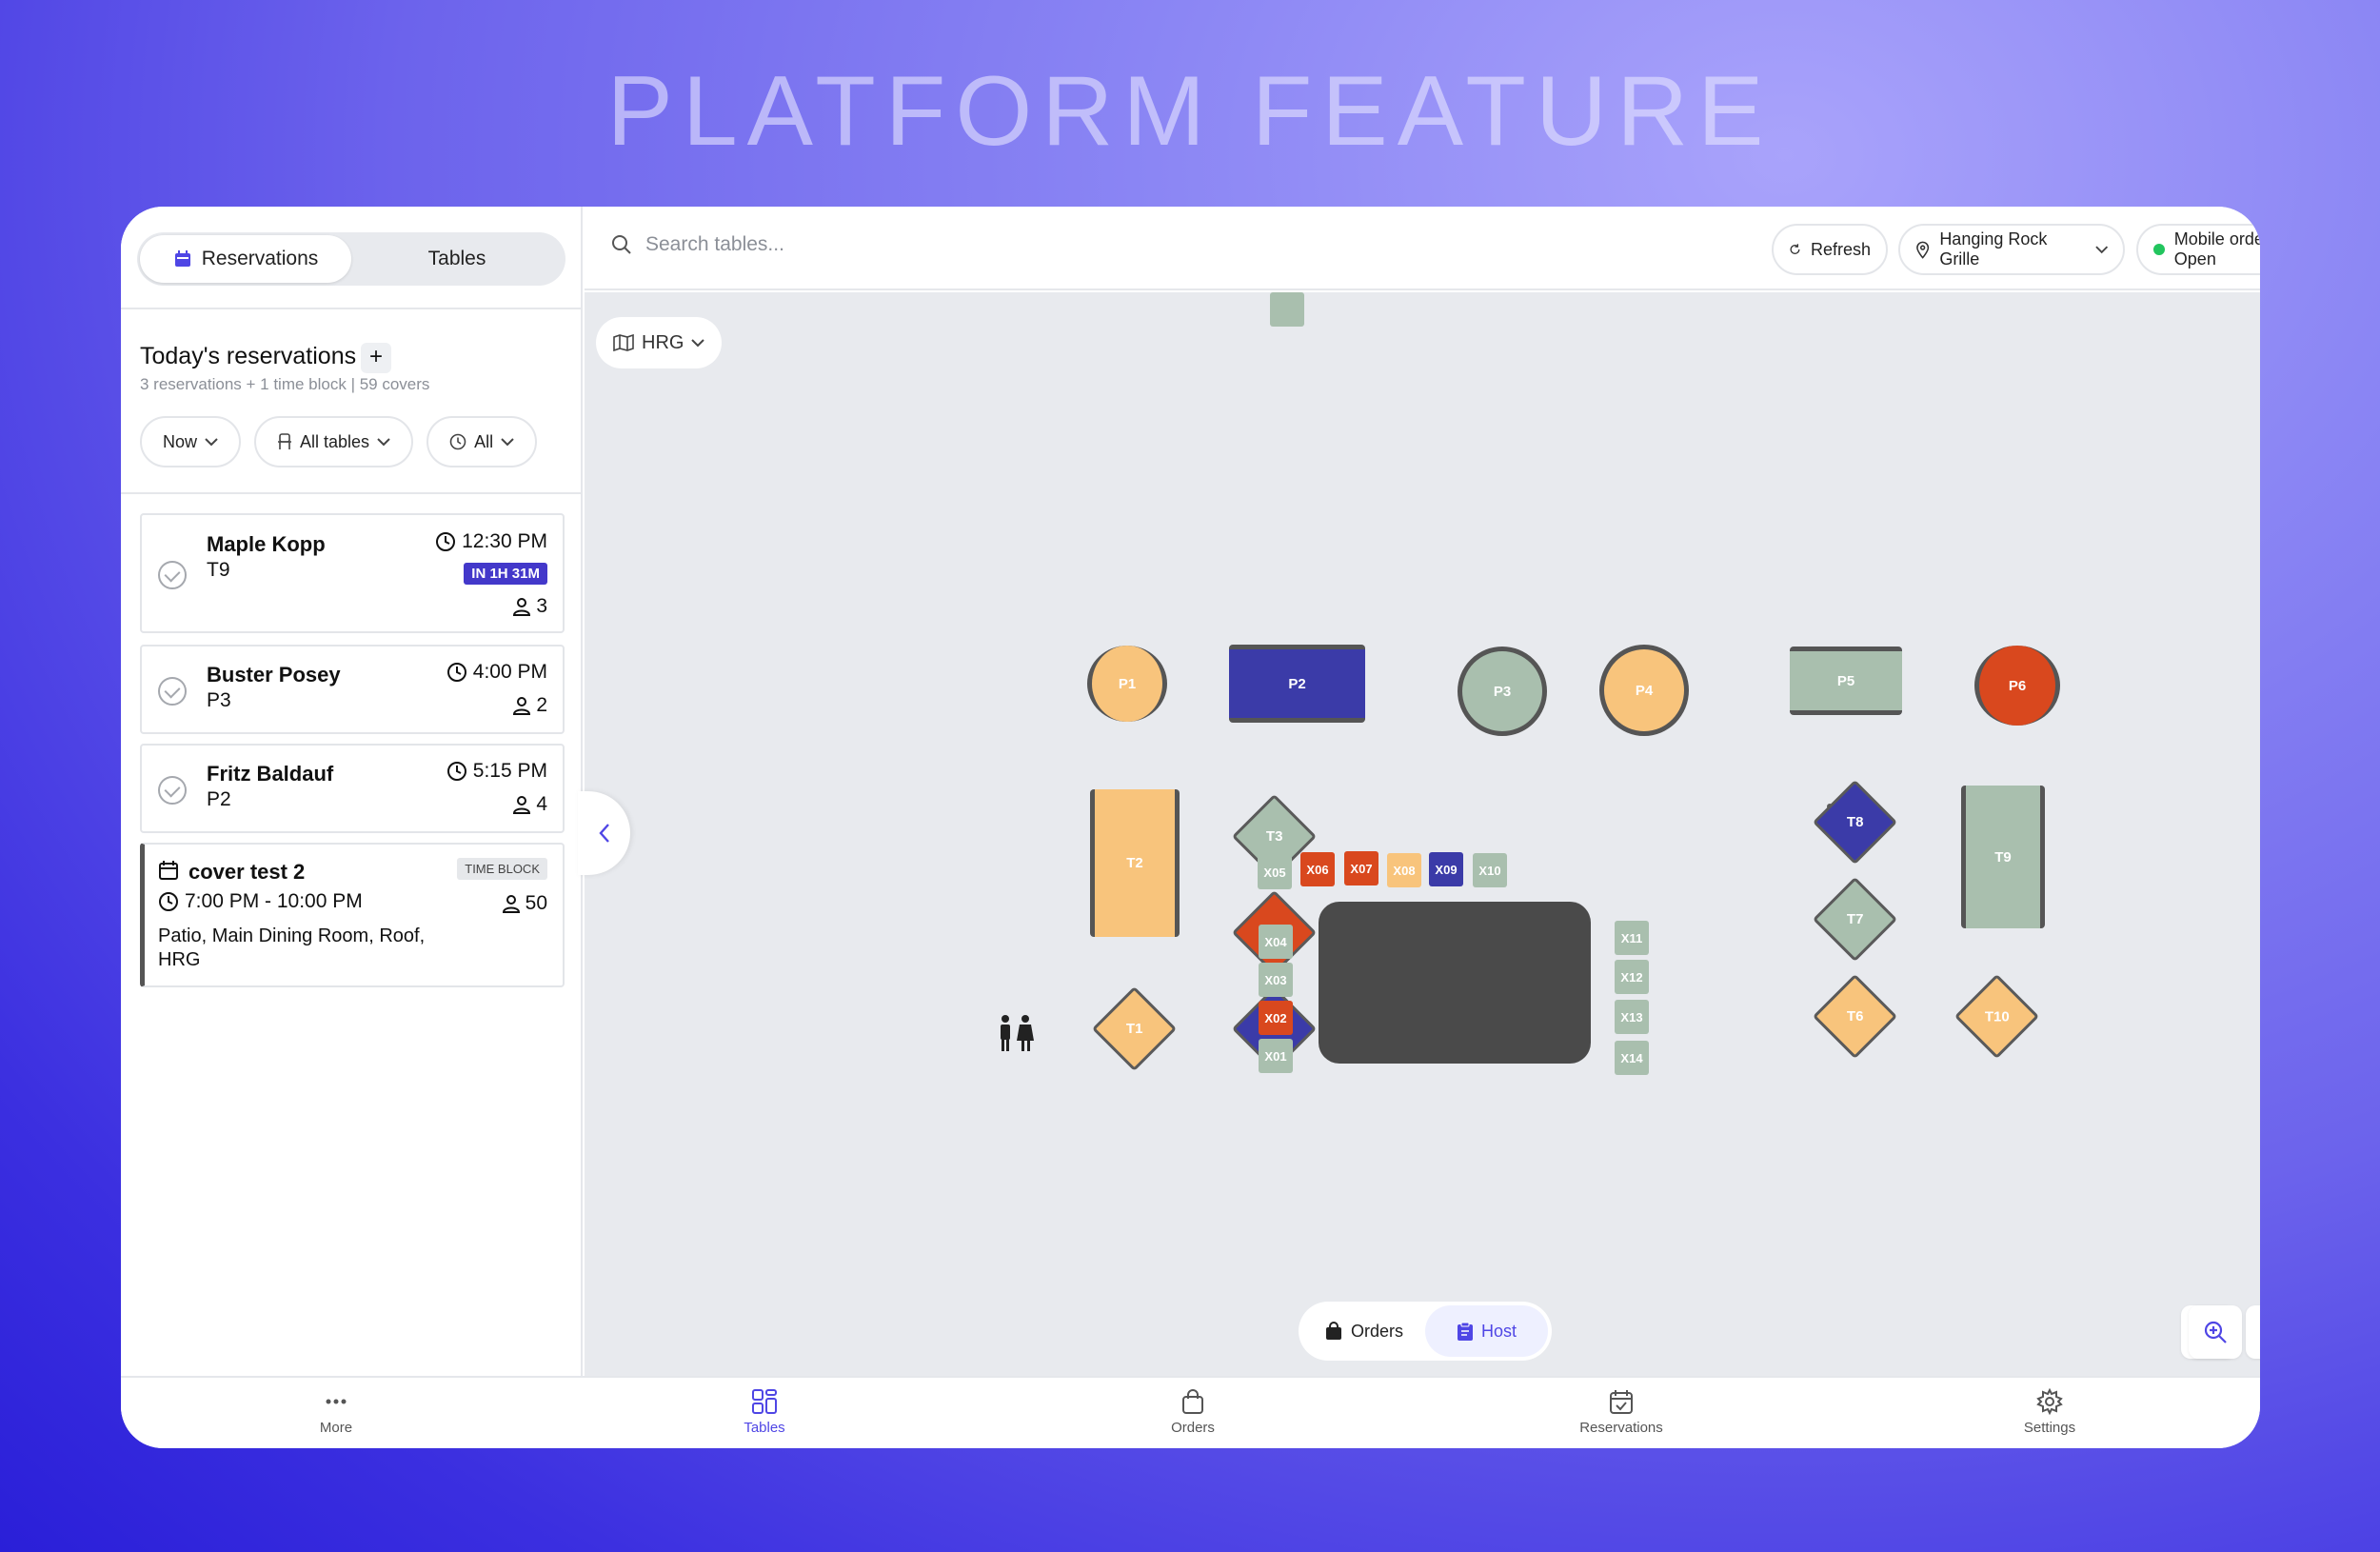 The width and height of the screenshot is (2380, 1552). Describe the element at coordinates (376, 358) in the screenshot. I see `add-reservation-button: +` at that location.